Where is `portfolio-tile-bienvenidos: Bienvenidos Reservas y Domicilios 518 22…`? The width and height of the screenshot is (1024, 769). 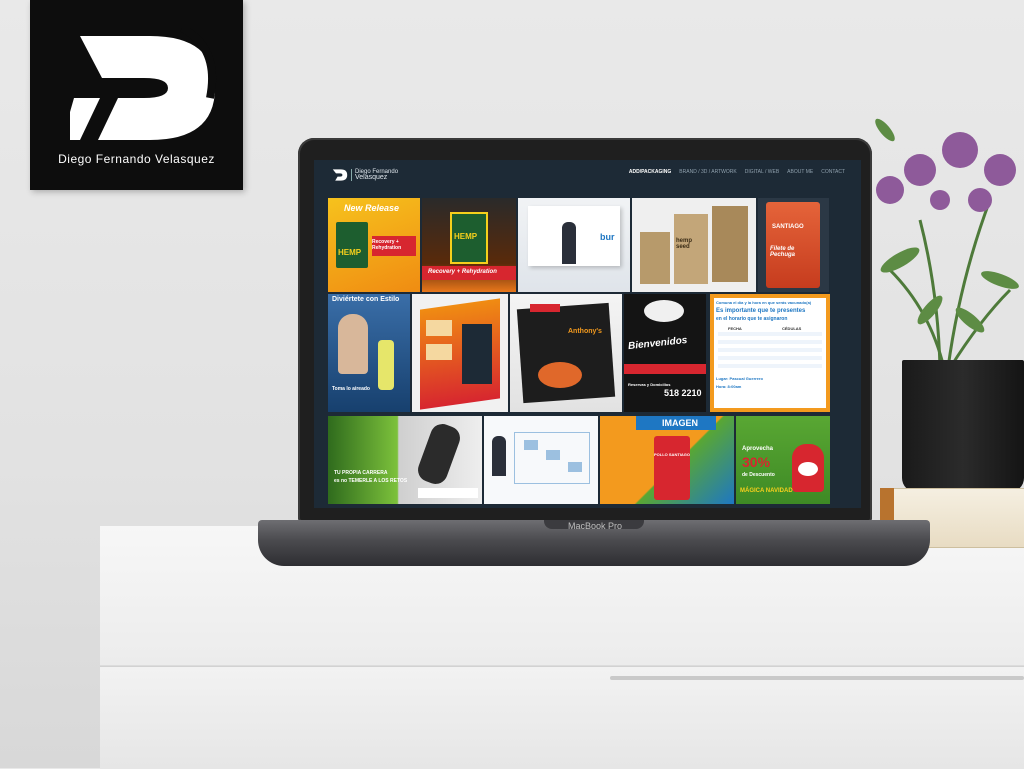 portfolio-tile-bienvenidos: Bienvenidos Reservas y Domicilios 518 22… is located at coordinates (665, 353).